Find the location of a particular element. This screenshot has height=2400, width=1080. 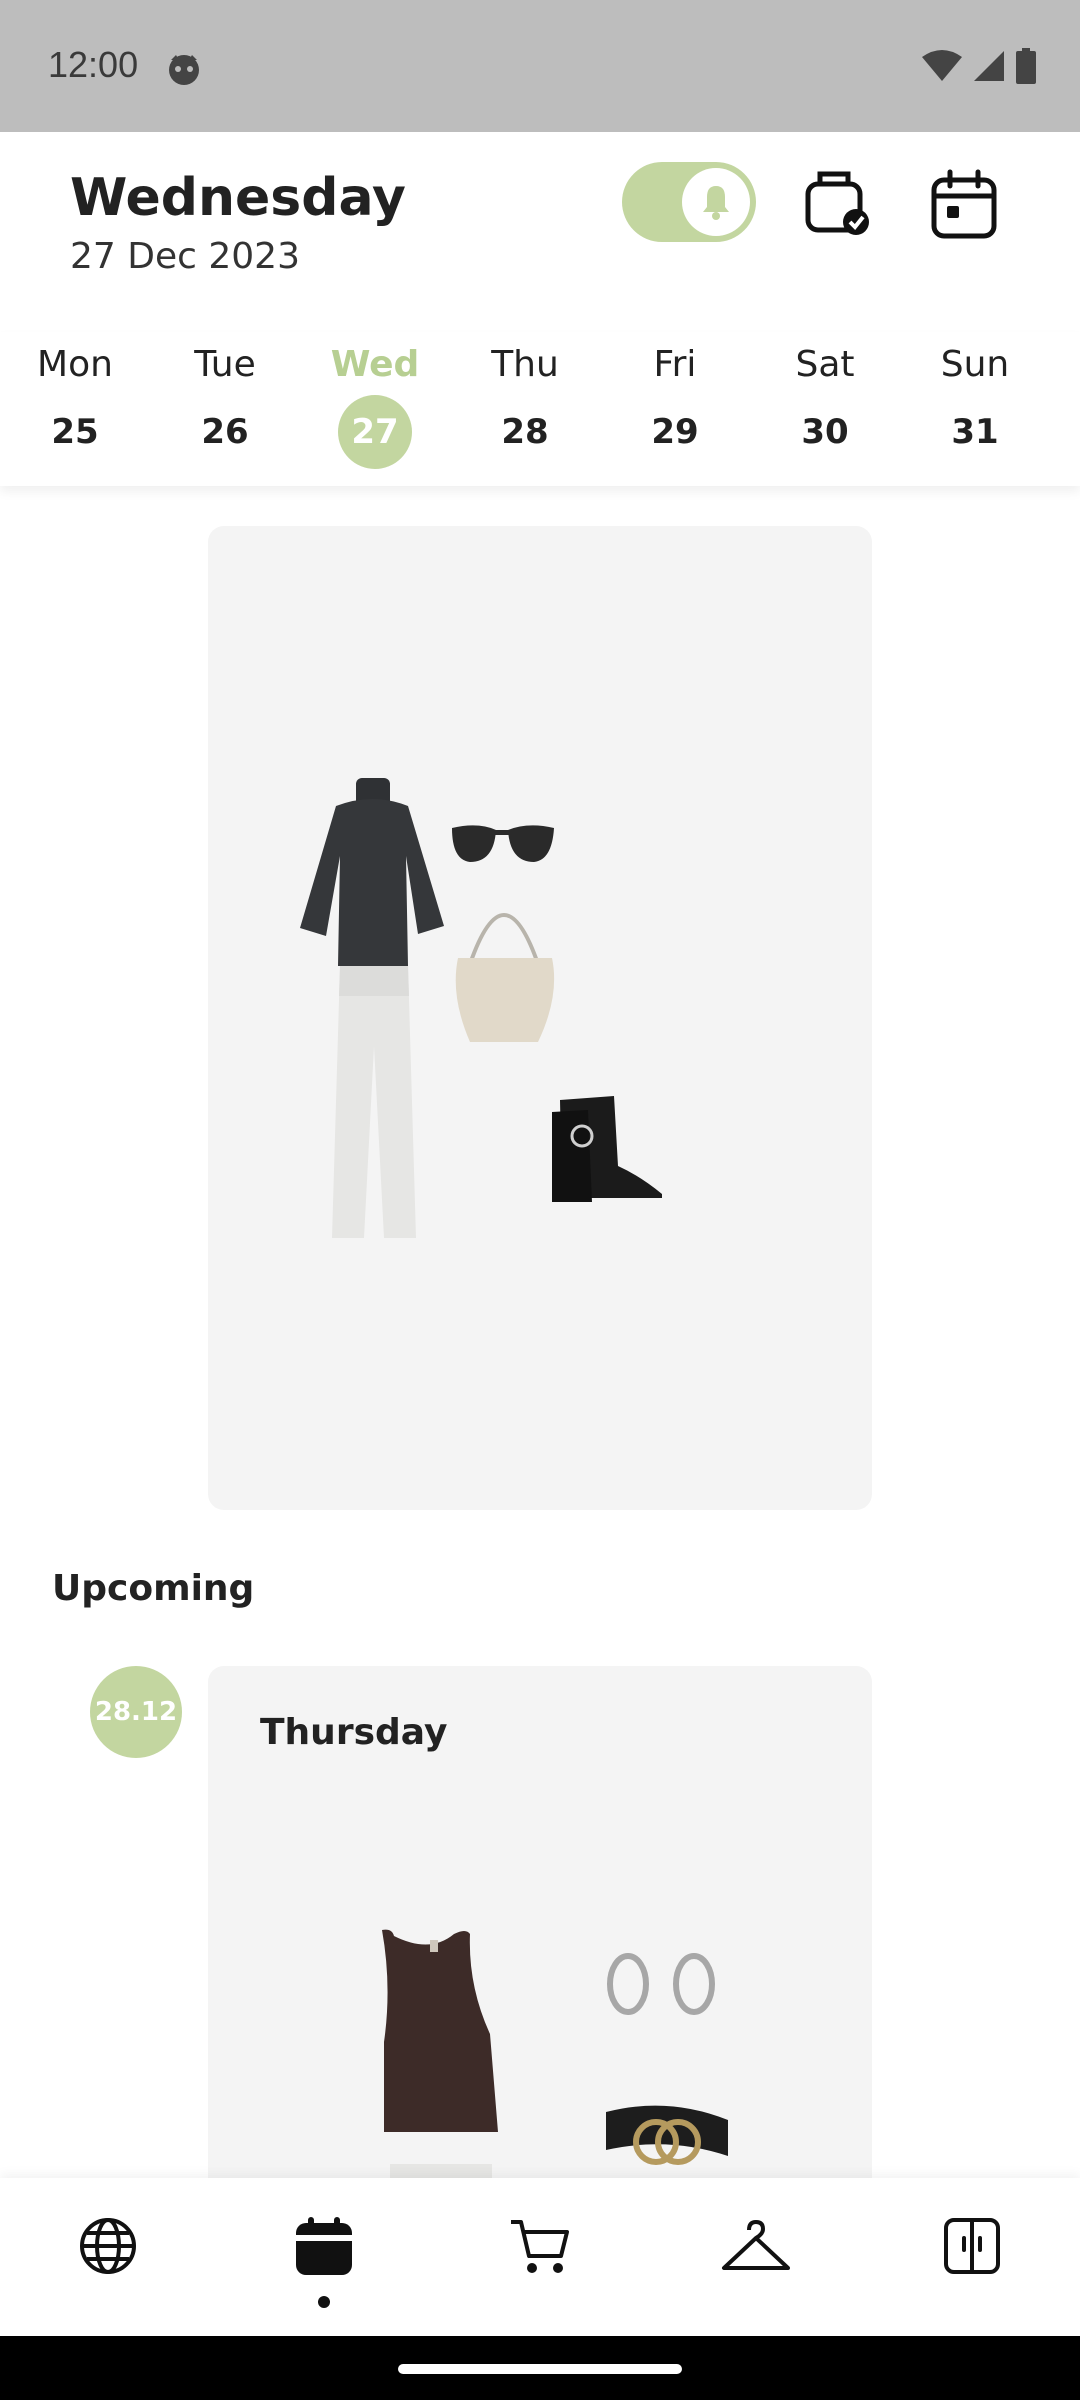

notifications-toggle is located at coordinates (689, 202).